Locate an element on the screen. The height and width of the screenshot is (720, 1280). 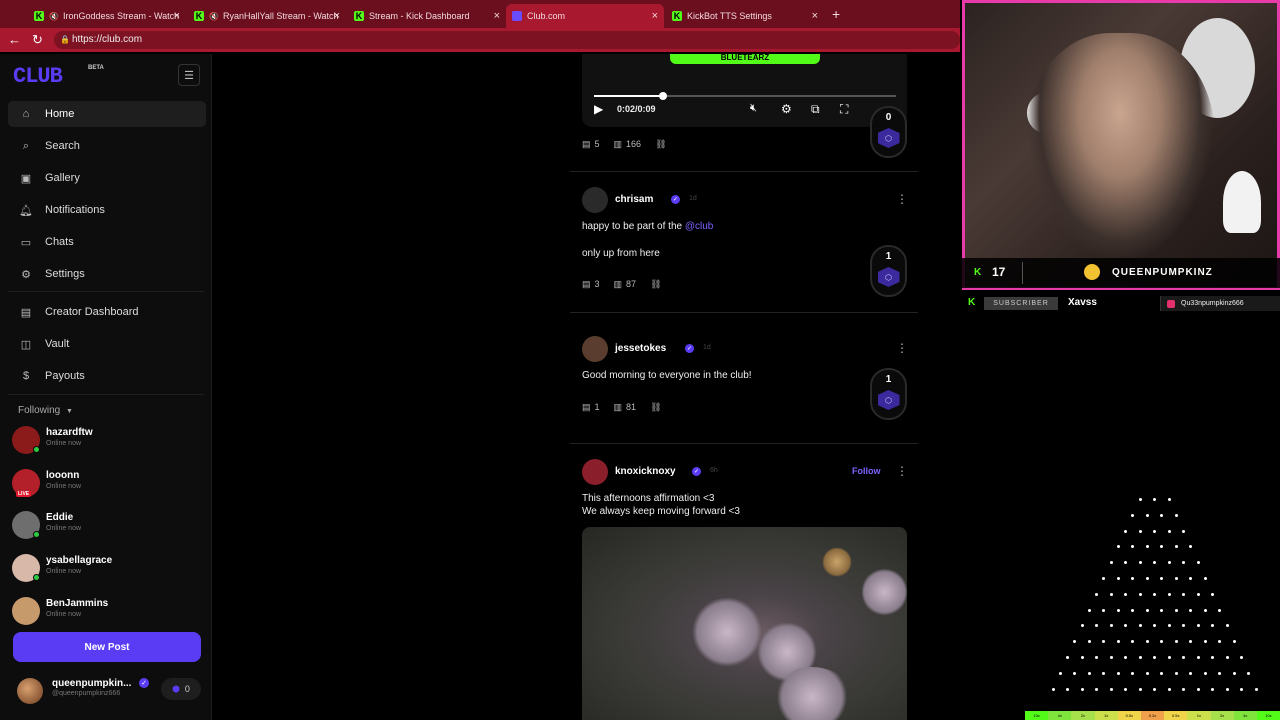
nav-gallery: ▣ Gallery is located at coordinates (107, 178).